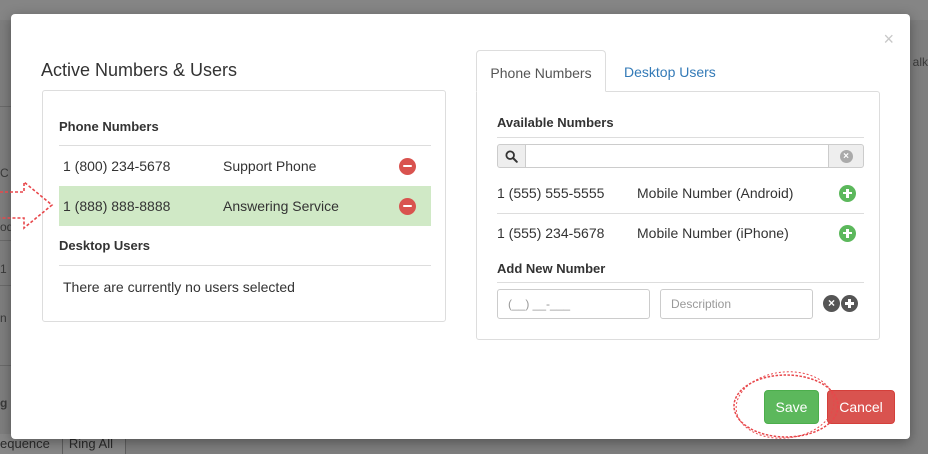 The image size is (928, 454). What do you see at coordinates (4, 403) in the screenshot?
I see `background-text: g` at bounding box center [4, 403].